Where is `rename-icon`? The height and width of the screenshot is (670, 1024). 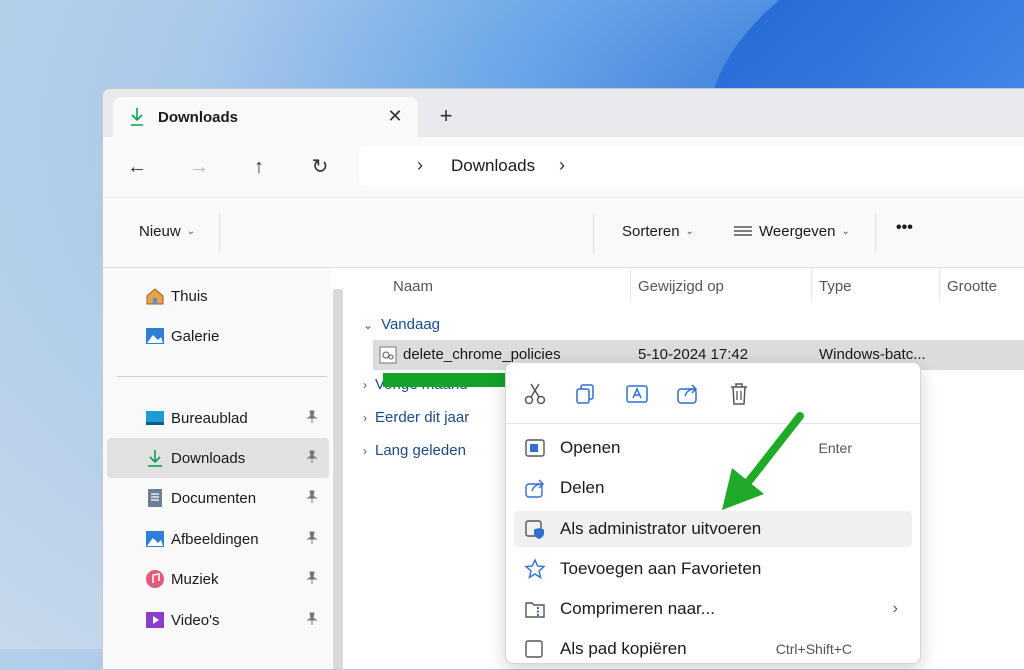
rename-icon is located at coordinates (637, 394).